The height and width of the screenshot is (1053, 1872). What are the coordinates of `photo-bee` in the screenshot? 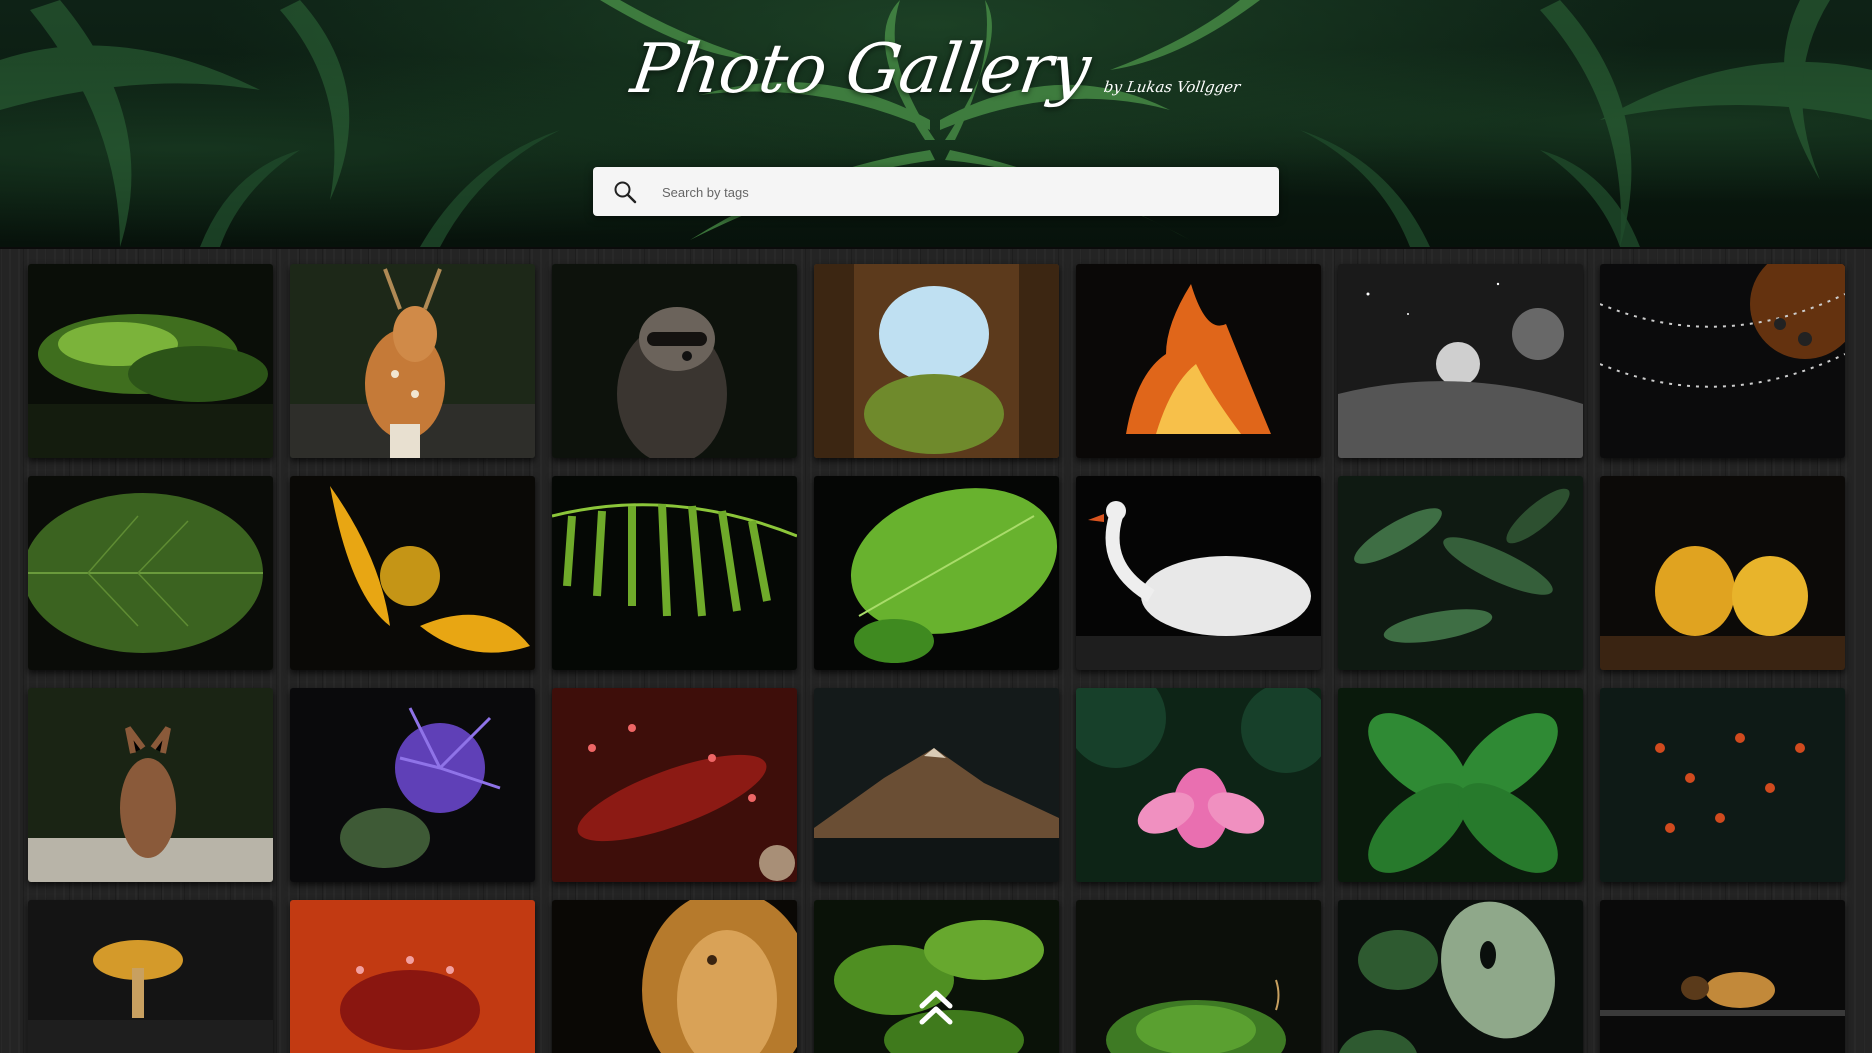 It's located at (1722, 976).